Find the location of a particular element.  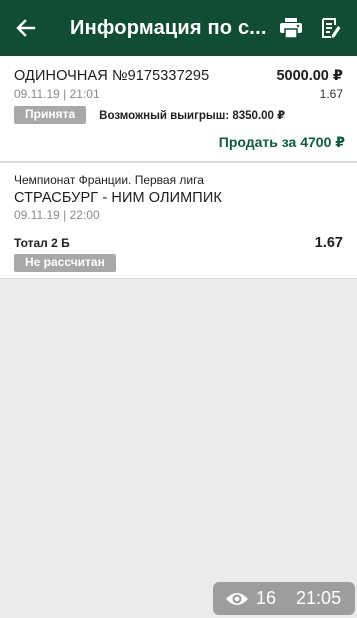

overlay-time: 21:05 is located at coordinates (319, 598).